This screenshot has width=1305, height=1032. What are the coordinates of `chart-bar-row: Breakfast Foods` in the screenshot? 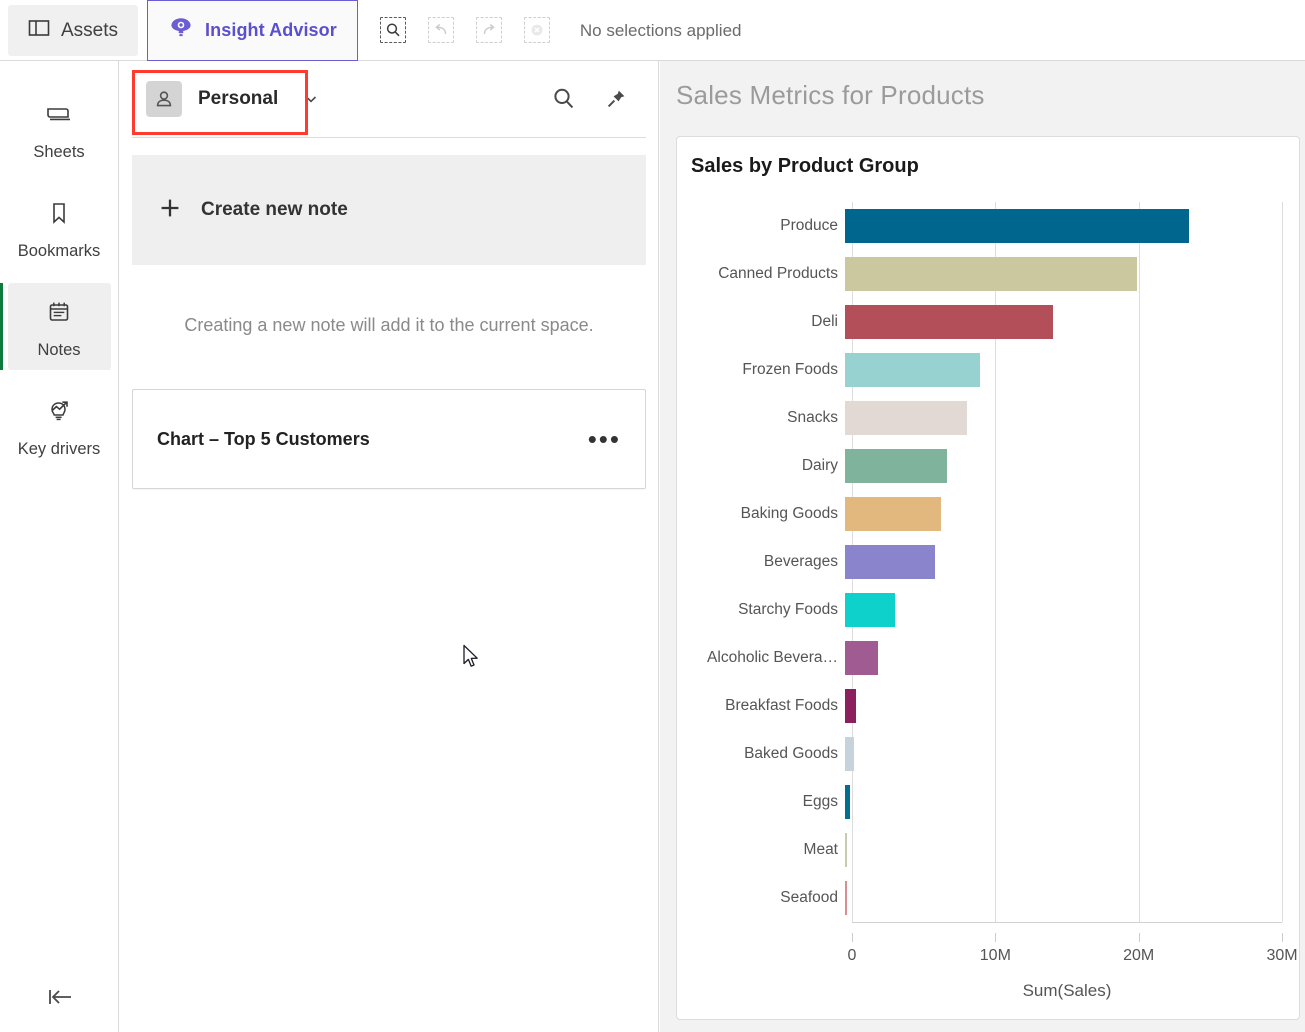 It's located at (988, 706).